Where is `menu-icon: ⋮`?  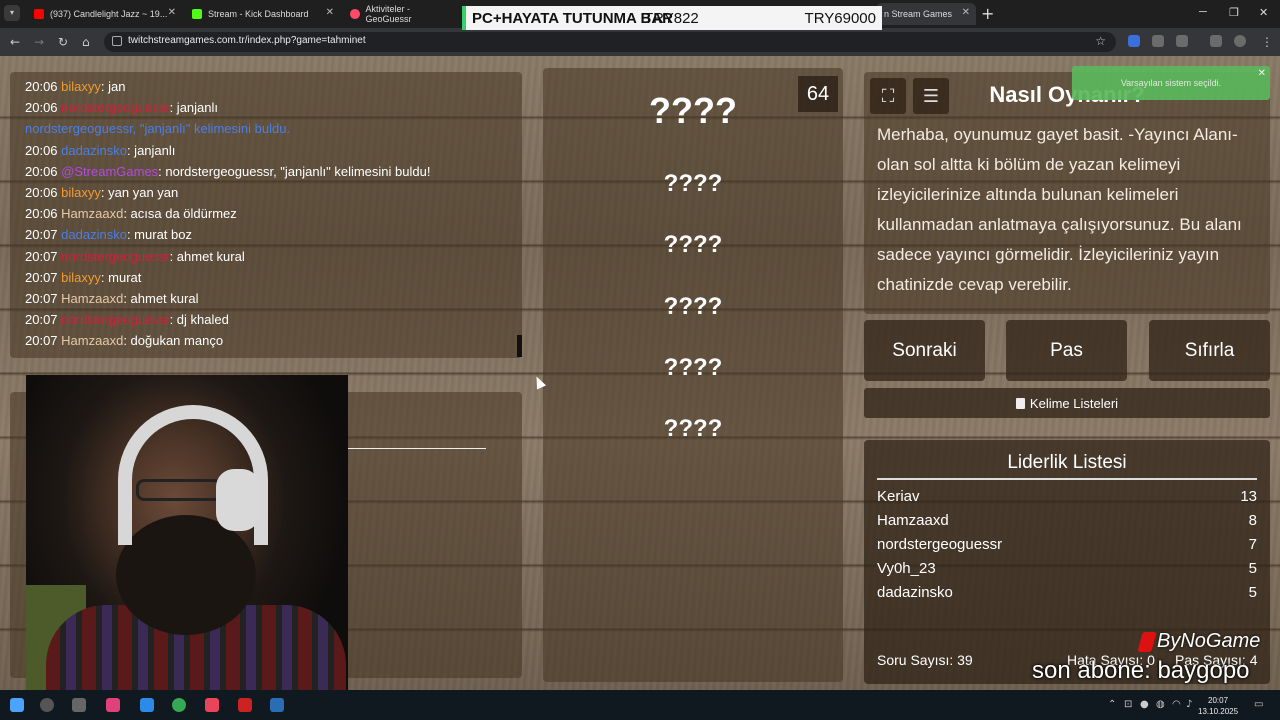
menu-icon: ⋮ is located at coordinates (1267, 42).